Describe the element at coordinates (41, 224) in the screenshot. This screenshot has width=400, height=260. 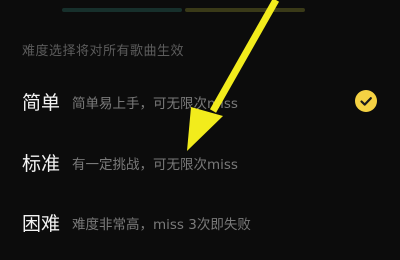
I see `difficulty-option-name: 困难` at that location.